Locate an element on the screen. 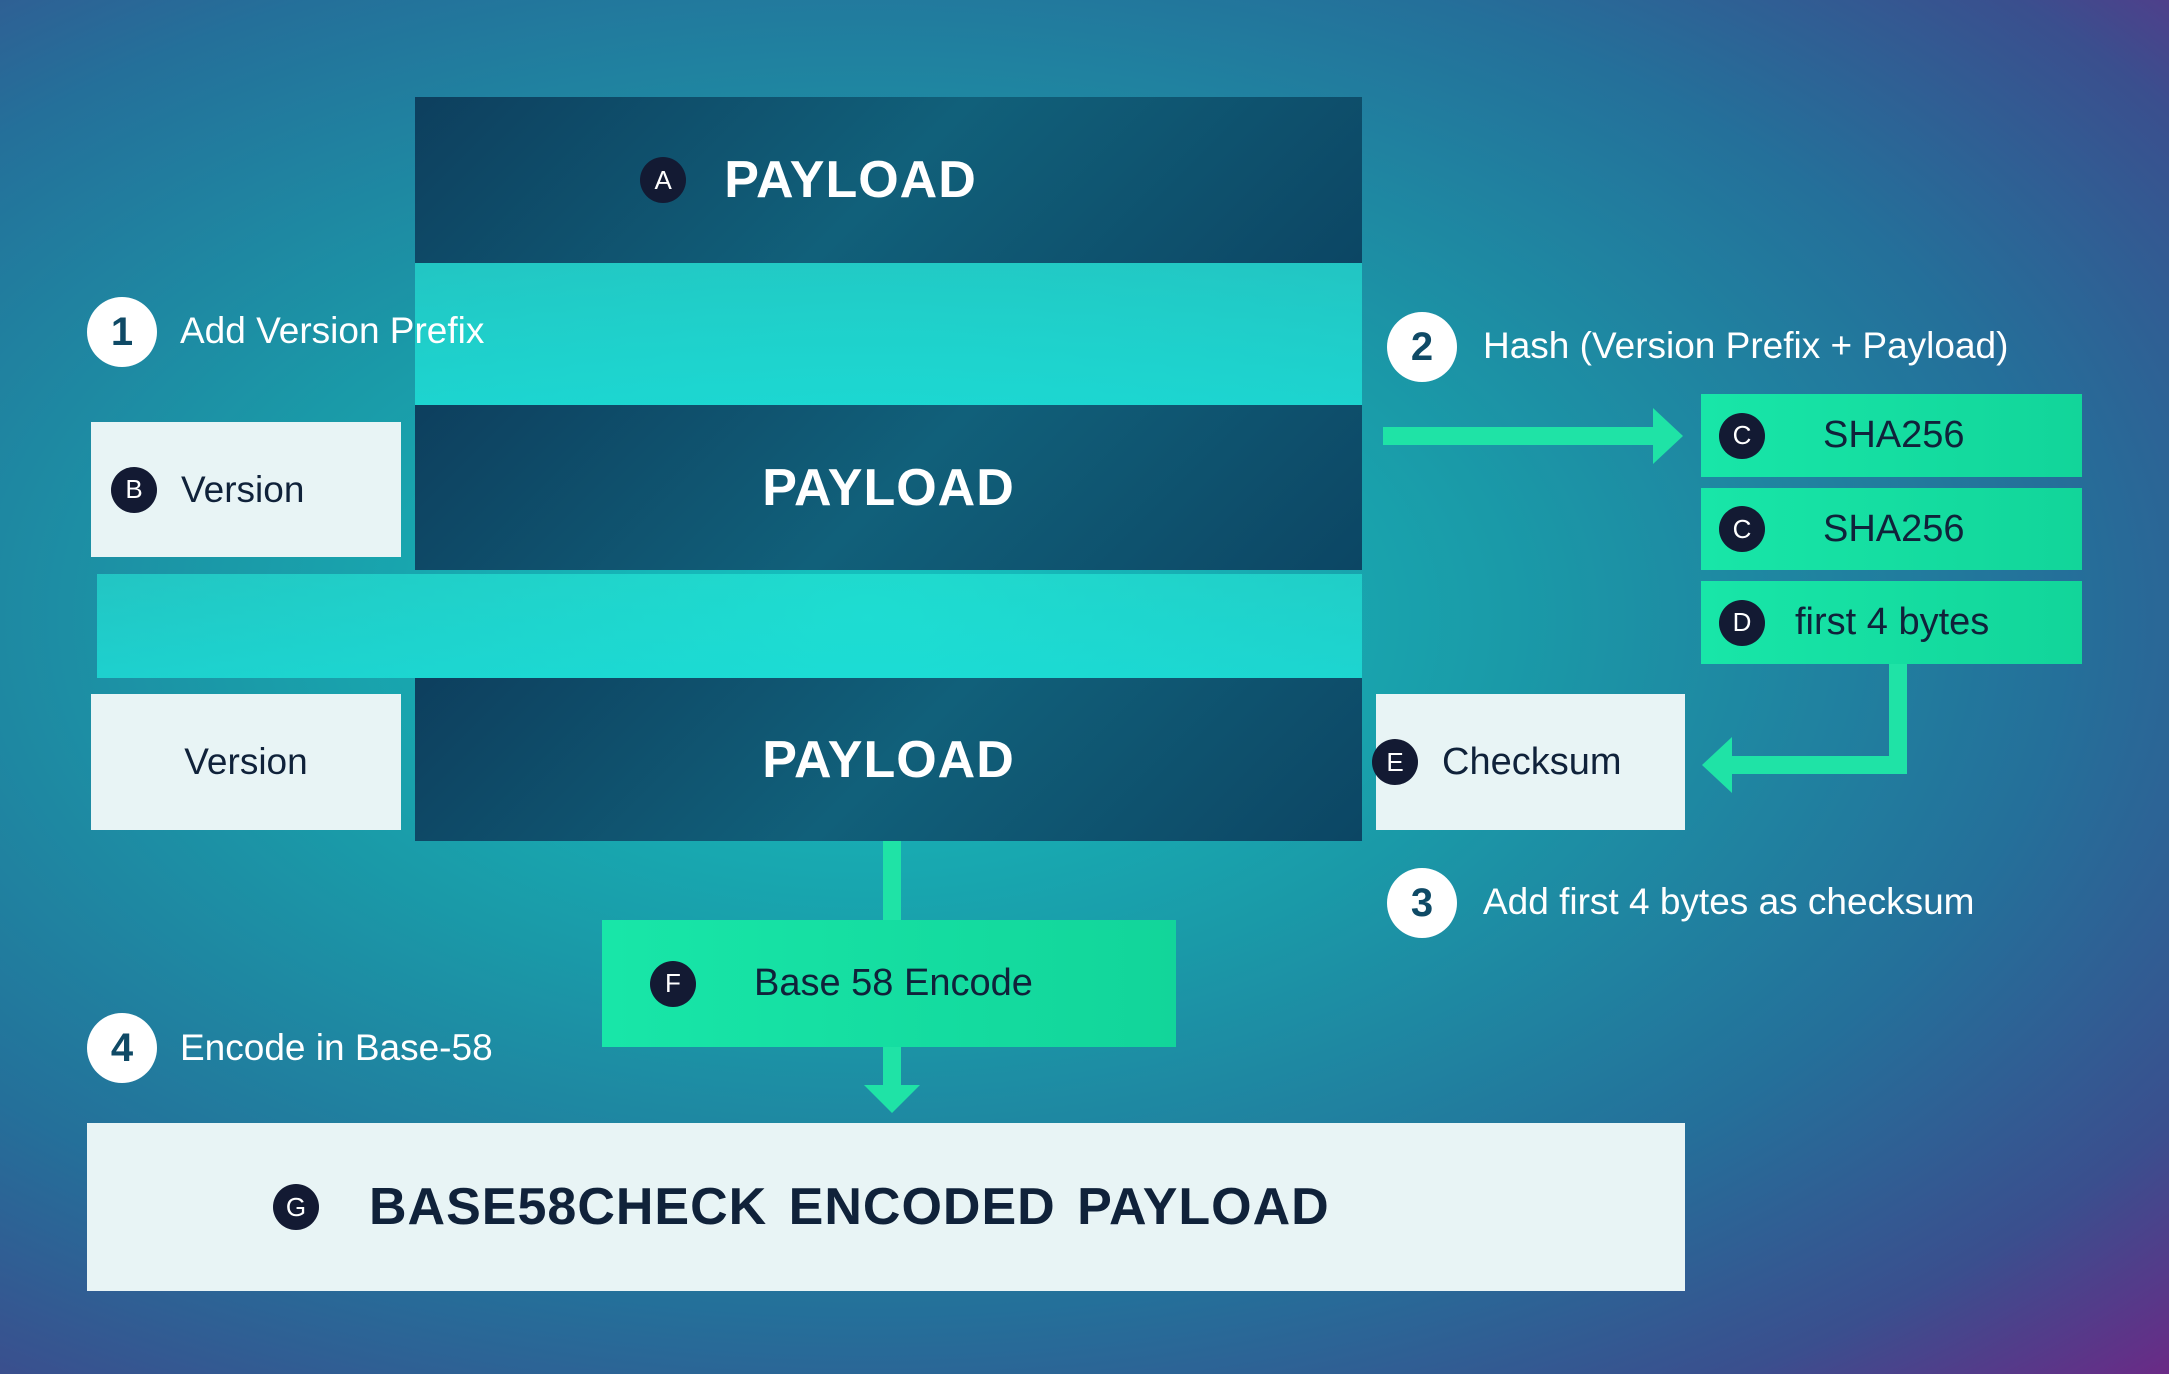 This screenshot has width=2169, height=1374. checksum-label: Checksum is located at coordinates (1532, 761).